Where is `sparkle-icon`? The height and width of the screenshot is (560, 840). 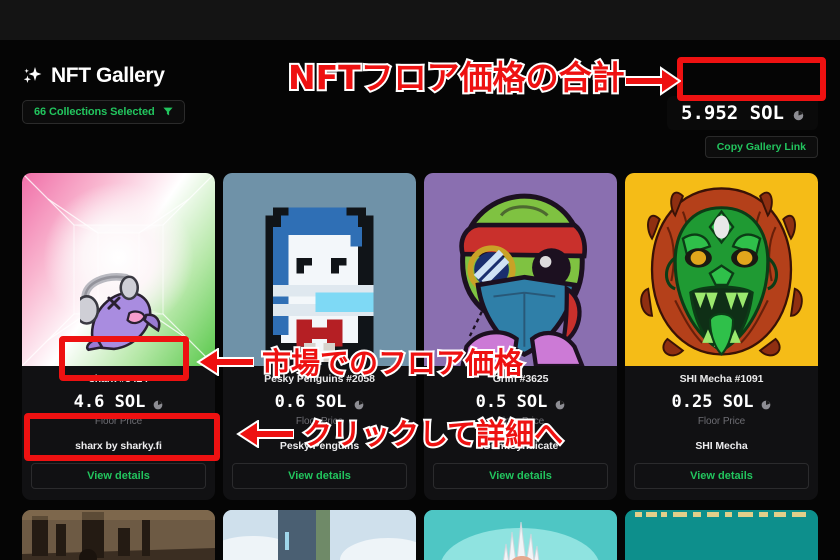
sparkle-icon is located at coordinates (32, 76).